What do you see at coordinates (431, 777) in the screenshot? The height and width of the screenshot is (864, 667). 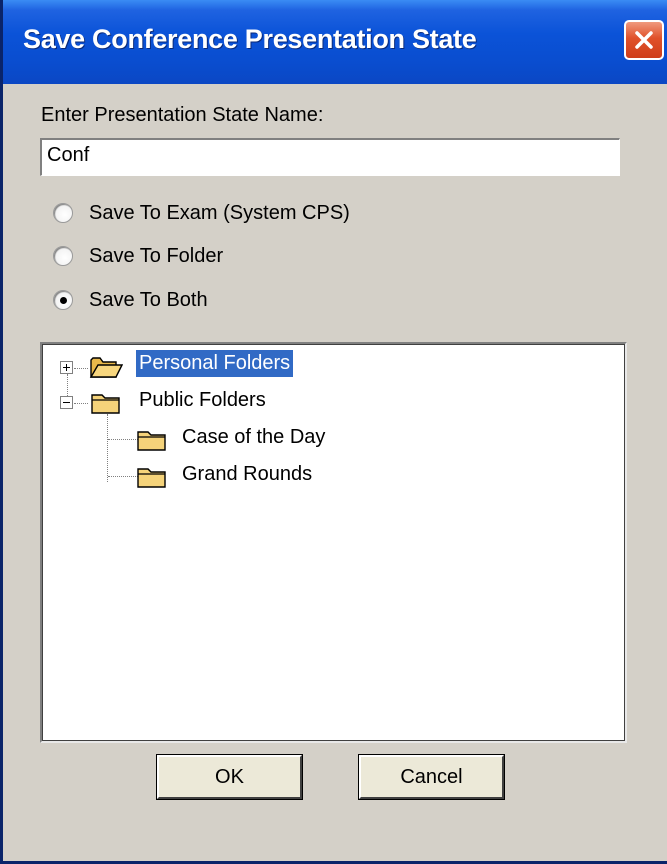 I see `cancel-button: Cancel` at bounding box center [431, 777].